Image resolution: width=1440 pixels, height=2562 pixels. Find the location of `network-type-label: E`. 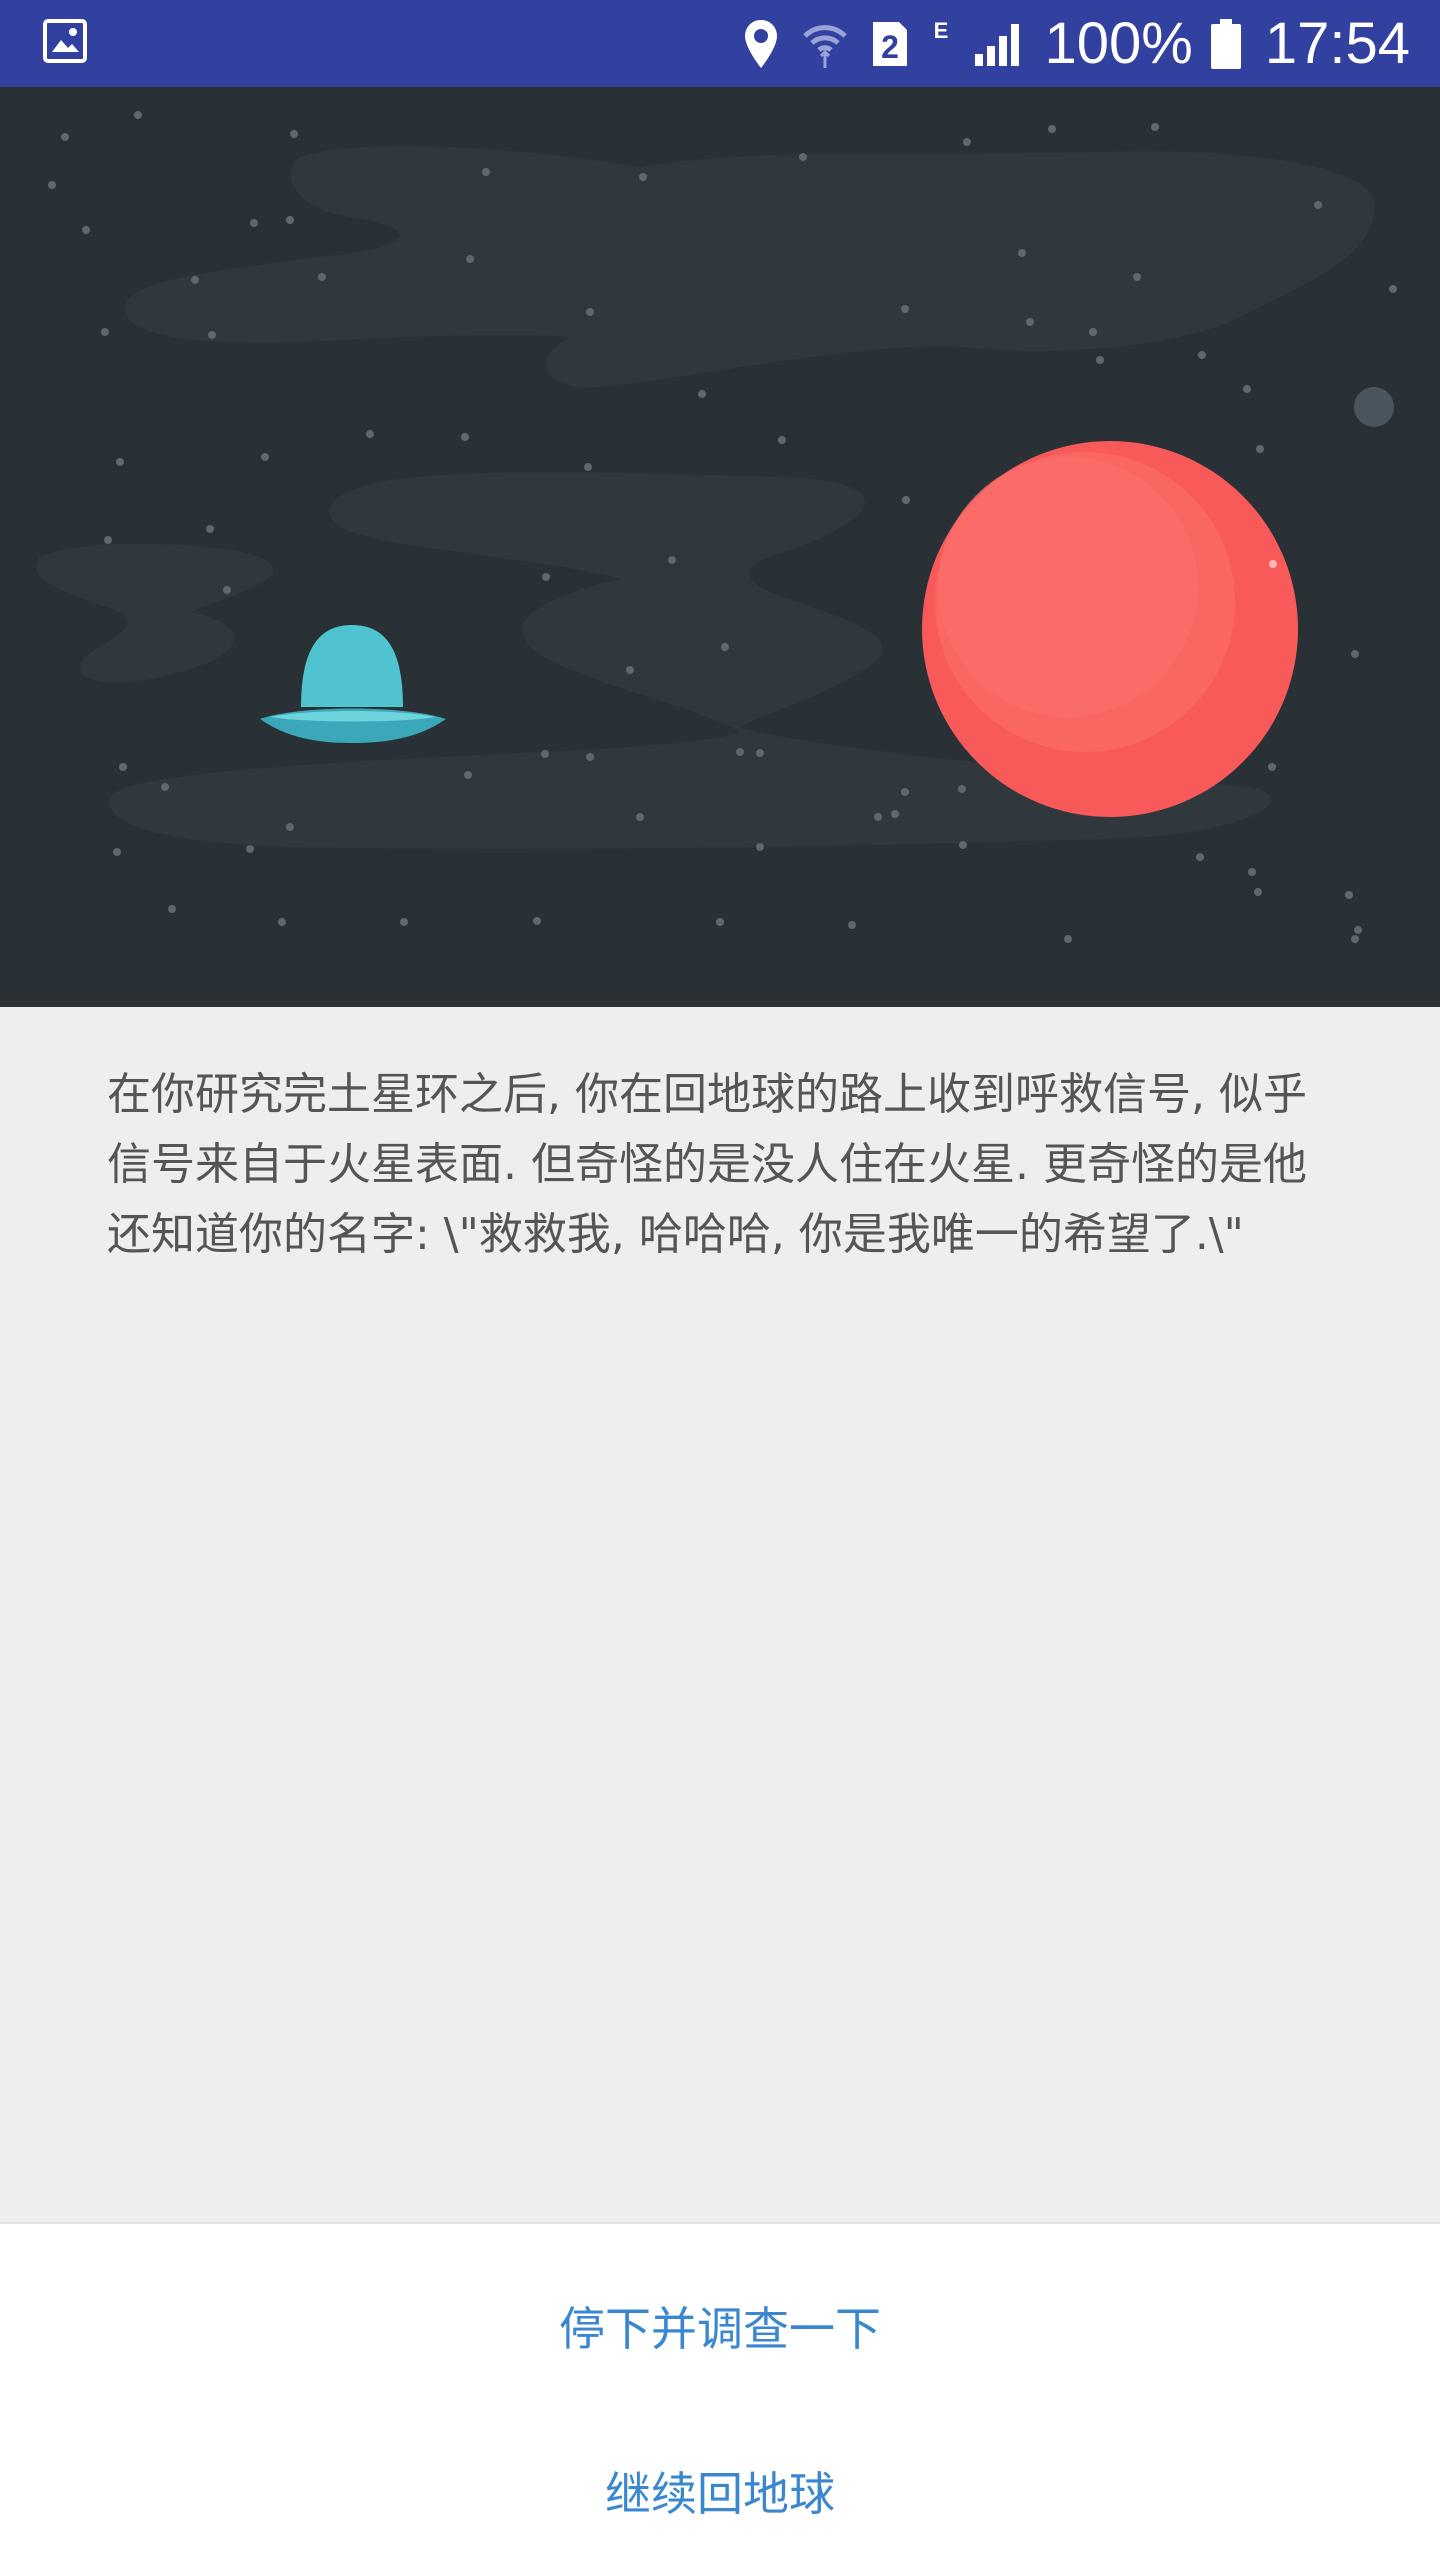

network-type-label: E is located at coordinates (940, 30).